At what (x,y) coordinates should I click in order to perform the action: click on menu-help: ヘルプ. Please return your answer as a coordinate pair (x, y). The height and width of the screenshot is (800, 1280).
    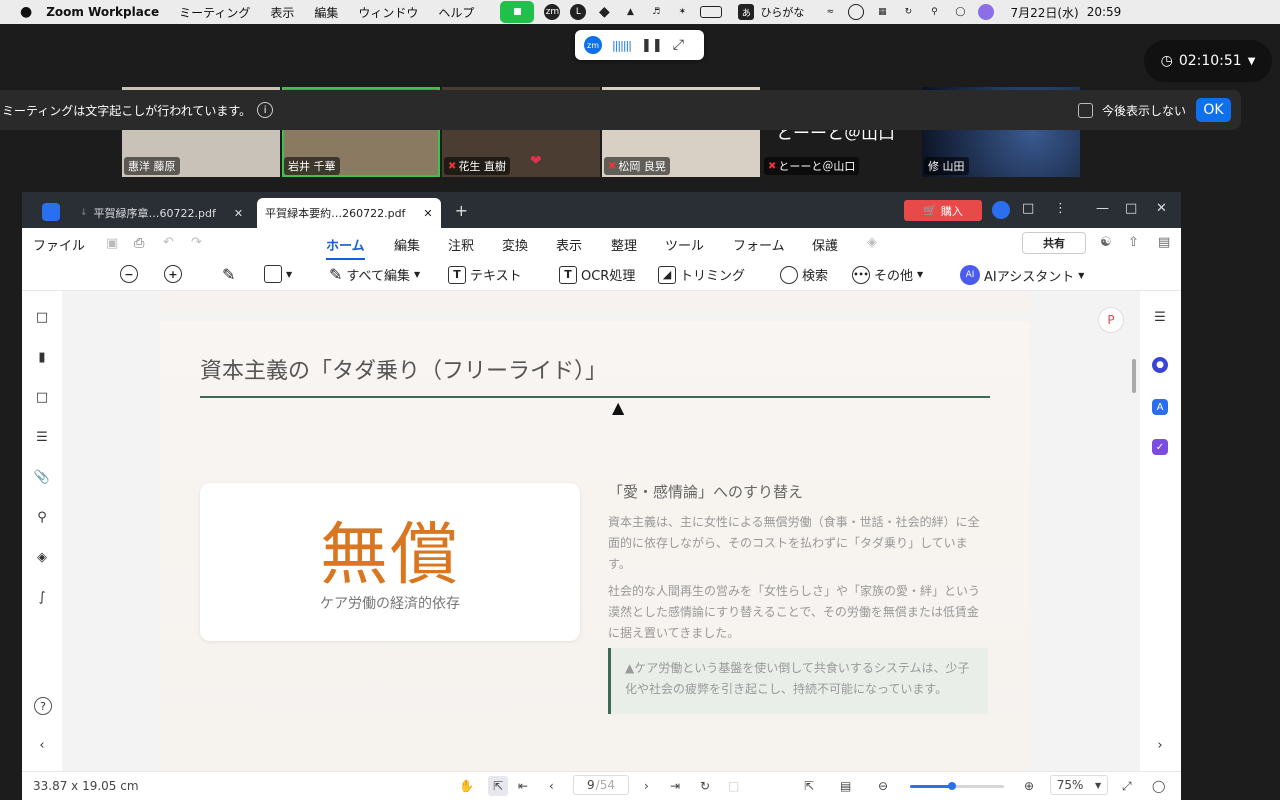
    Looking at the image, I should click on (456, 12).